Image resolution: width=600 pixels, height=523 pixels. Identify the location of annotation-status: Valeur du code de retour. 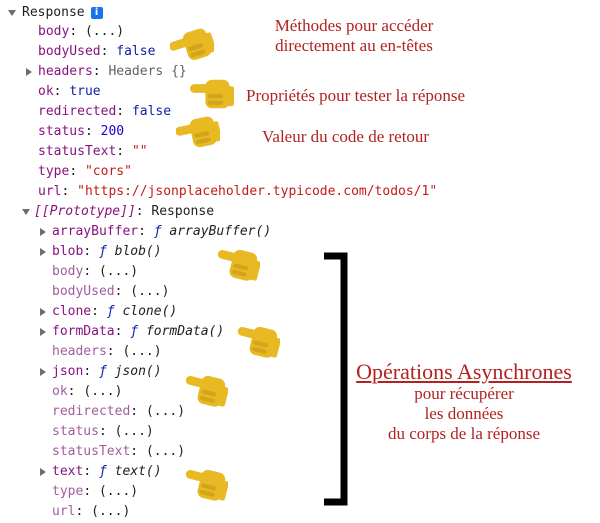
(346, 136).